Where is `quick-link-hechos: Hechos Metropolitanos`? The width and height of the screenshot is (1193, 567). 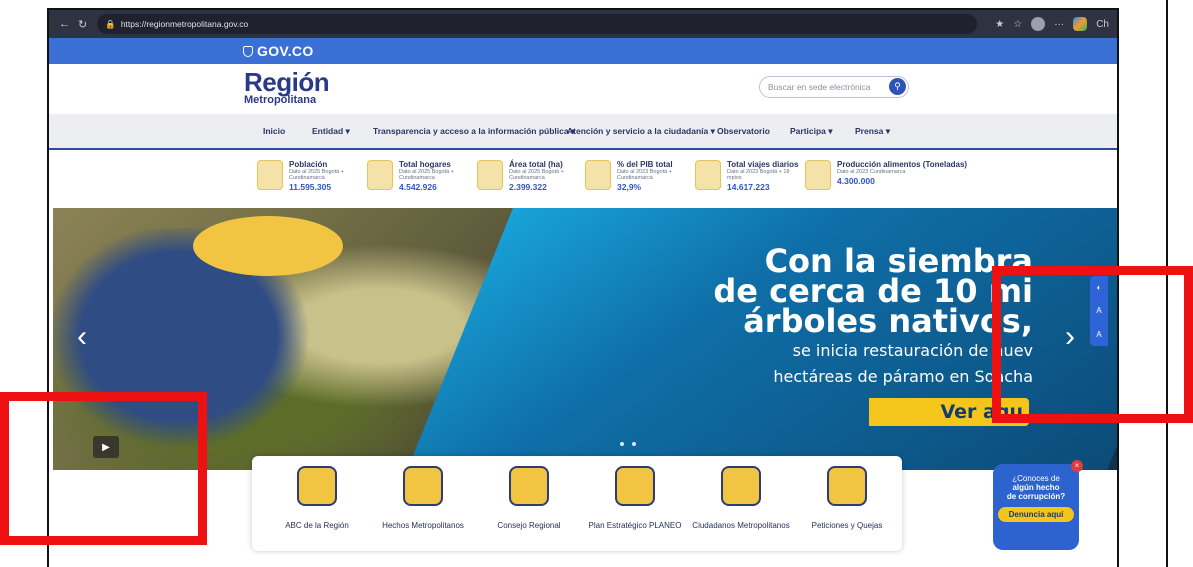 quick-link-hechos: Hechos Metropolitanos is located at coordinates (423, 498).